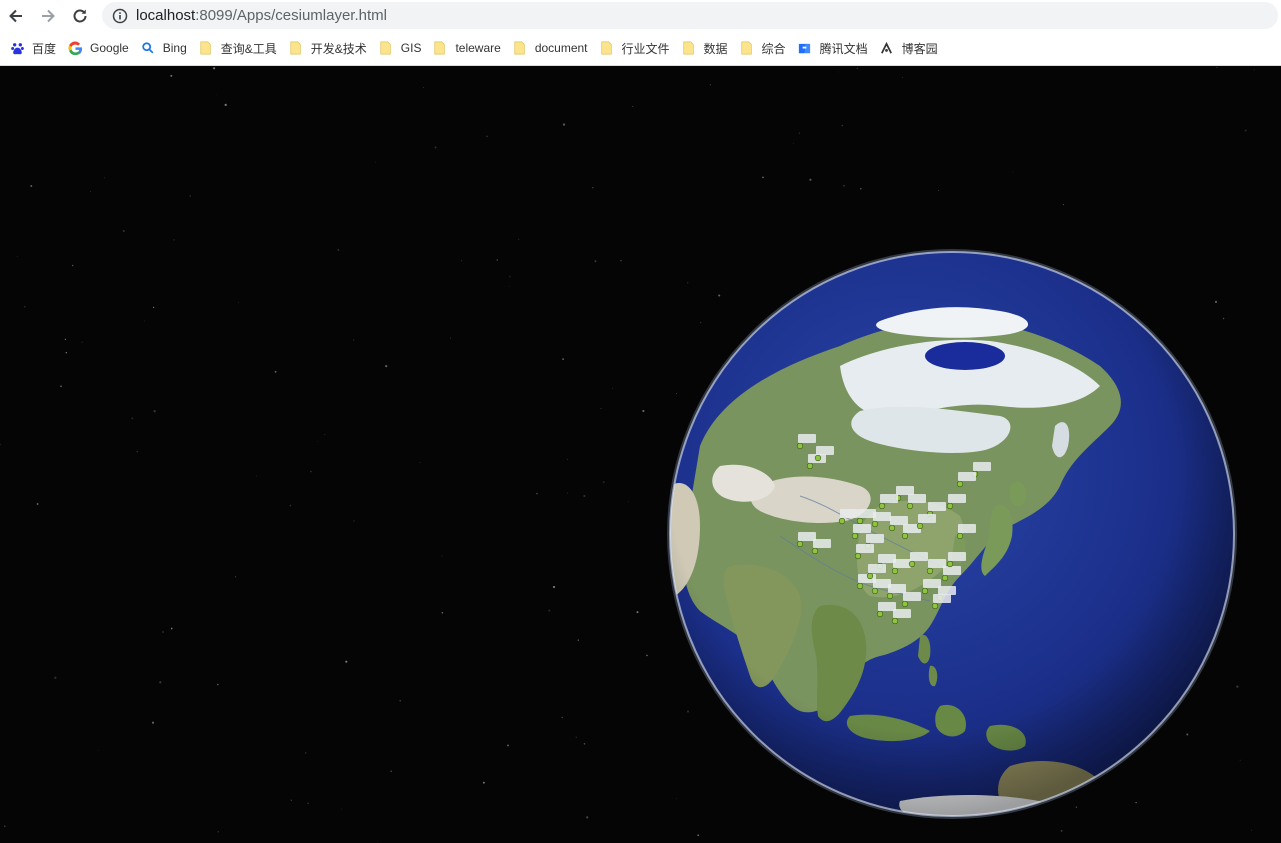 The image size is (1281, 843). Describe the element at coordinates (16, 15) in the screenshot. I see `back-button` at that location.